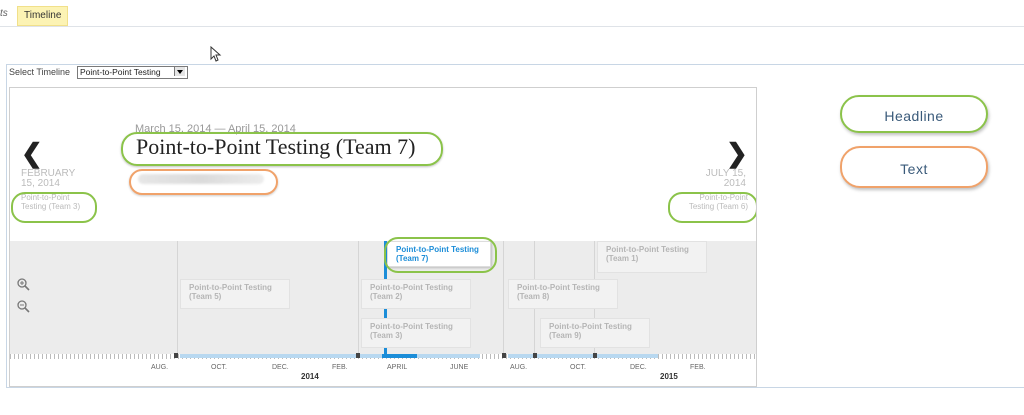 Image resolution: width=1024 pixels, height=415 pixels. I want to click on legend-headline: Headline, so click(914, 114).